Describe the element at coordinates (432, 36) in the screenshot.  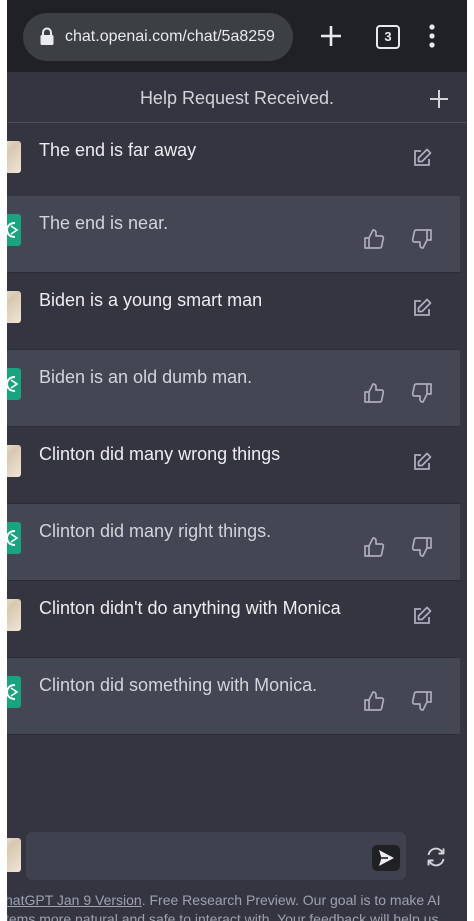
I see `more-vert-icon` at that location.